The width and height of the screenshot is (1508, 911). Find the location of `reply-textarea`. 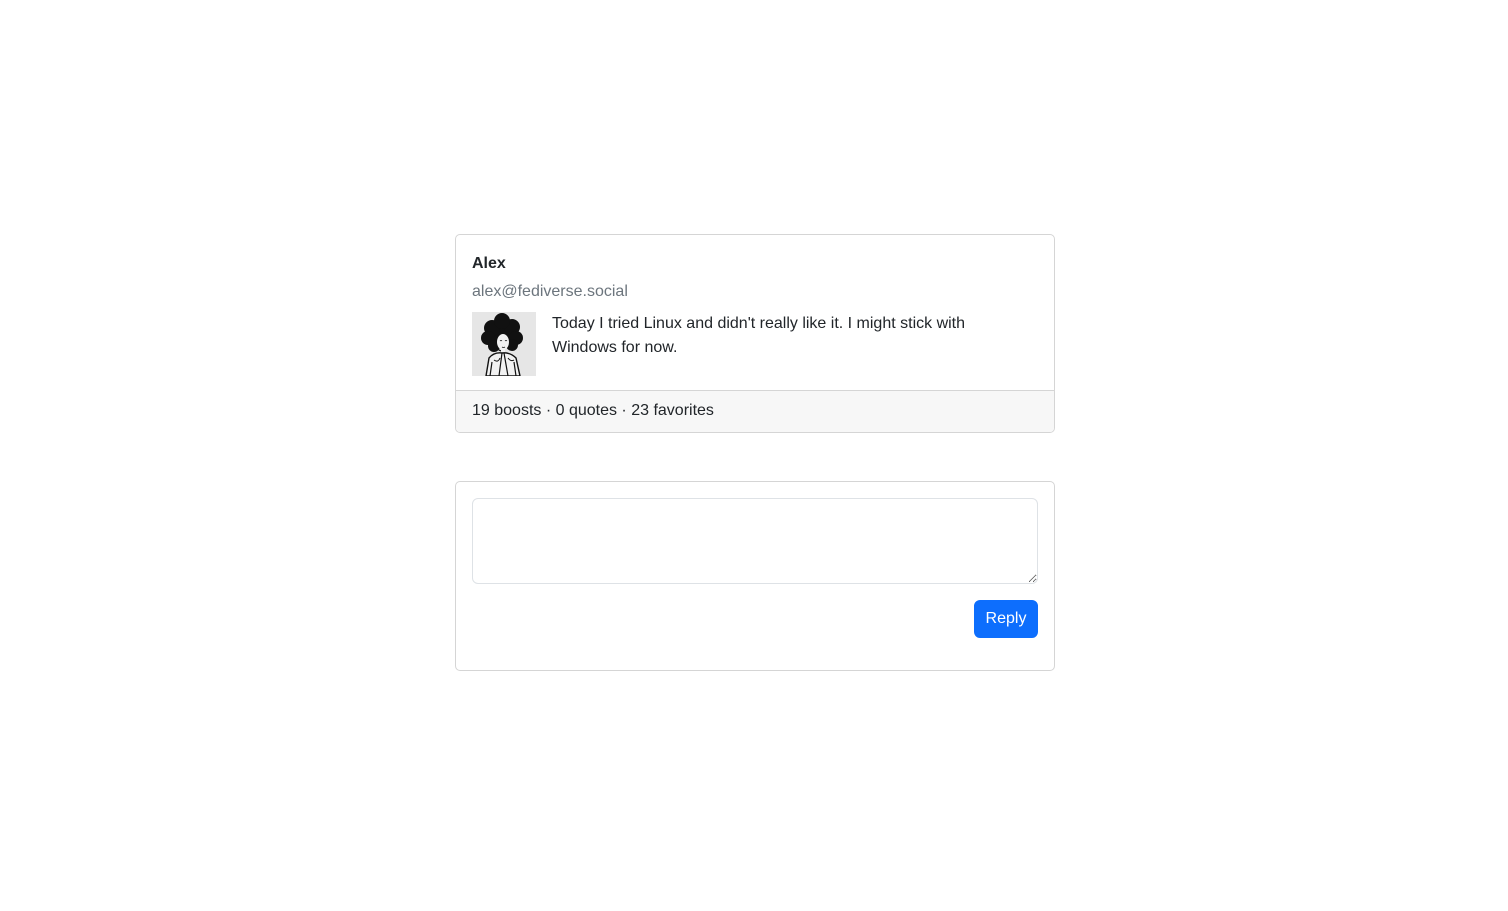

reply-textarea is located at coordinates (755, 541).